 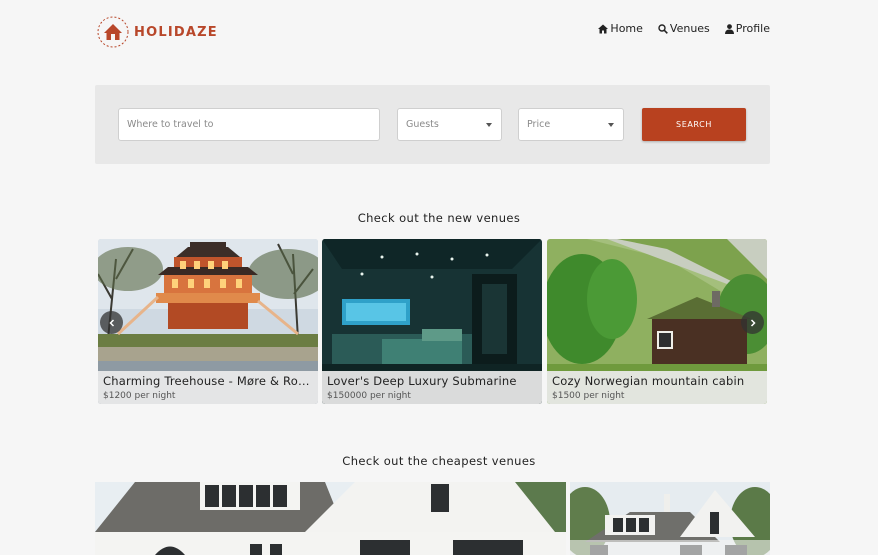 I want to click on logo: HOLIDAZE, so click(x=156, y=32).